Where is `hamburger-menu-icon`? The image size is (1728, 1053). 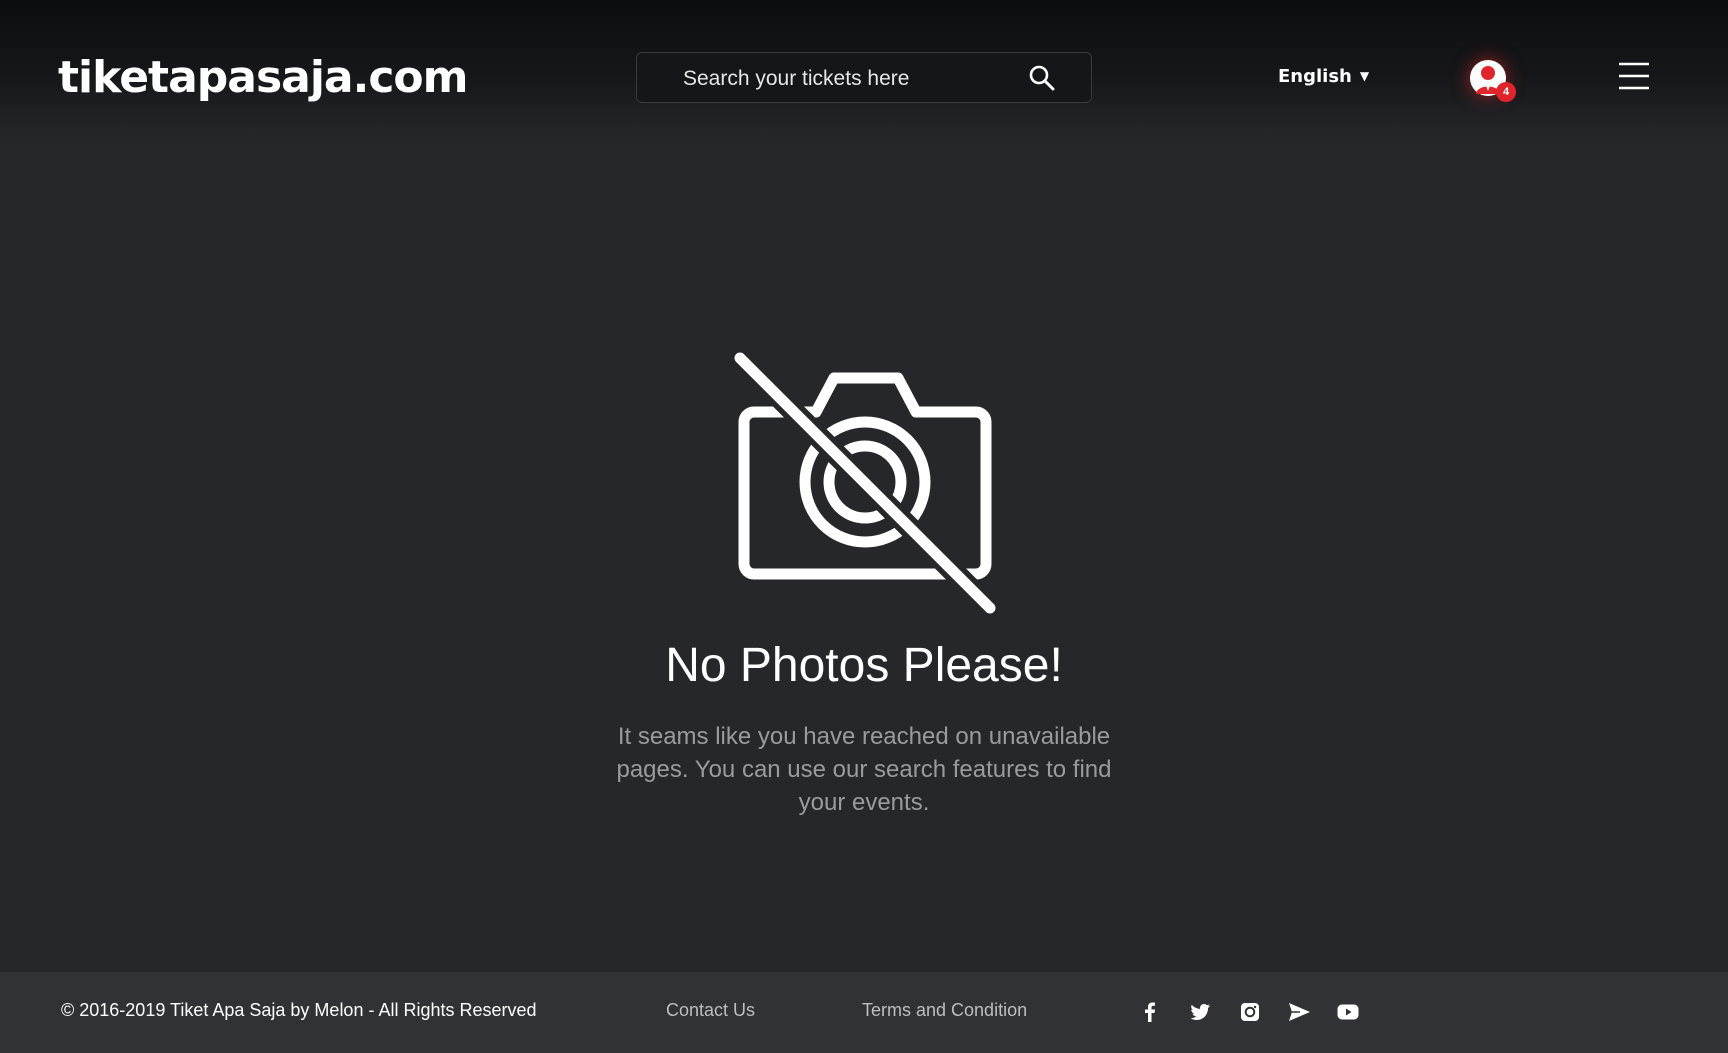
hamburger-menu-icon is located at coordinates (1634, 76).